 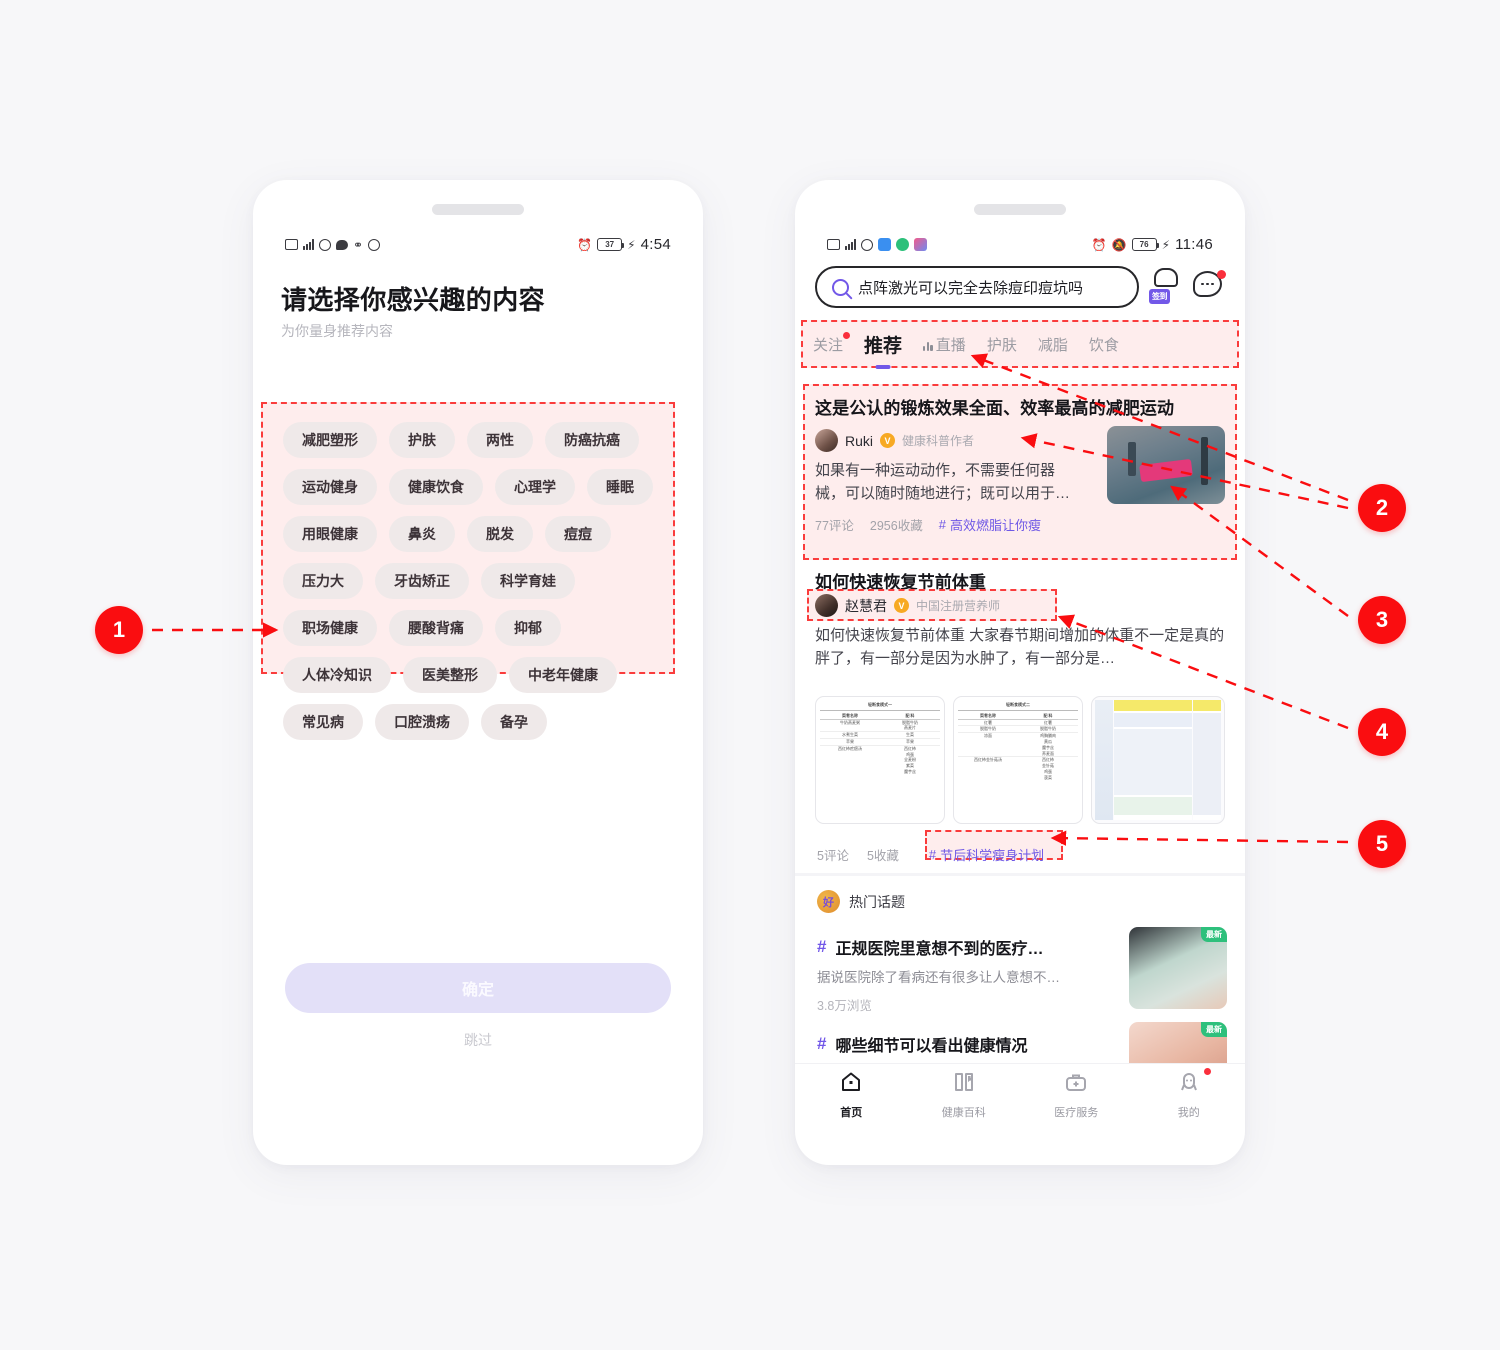 What do you see at coordinates (882, 856) in the screenshot?
I see `collect-count: 5收藏` at bounding box center [882, 856].